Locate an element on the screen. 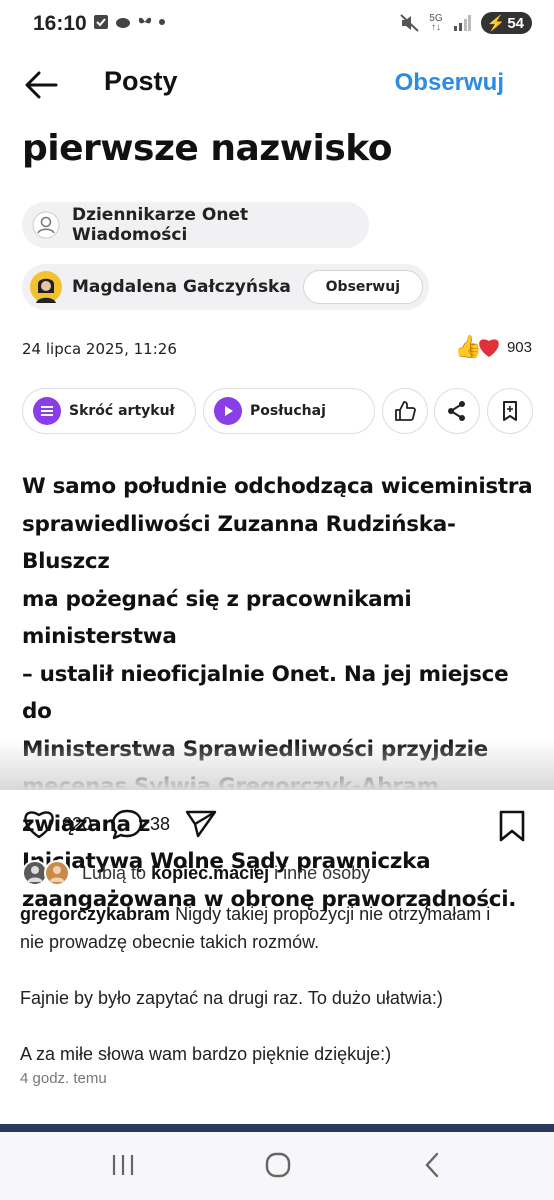  heart-reaction-icon is located at coordinates (489, 348).